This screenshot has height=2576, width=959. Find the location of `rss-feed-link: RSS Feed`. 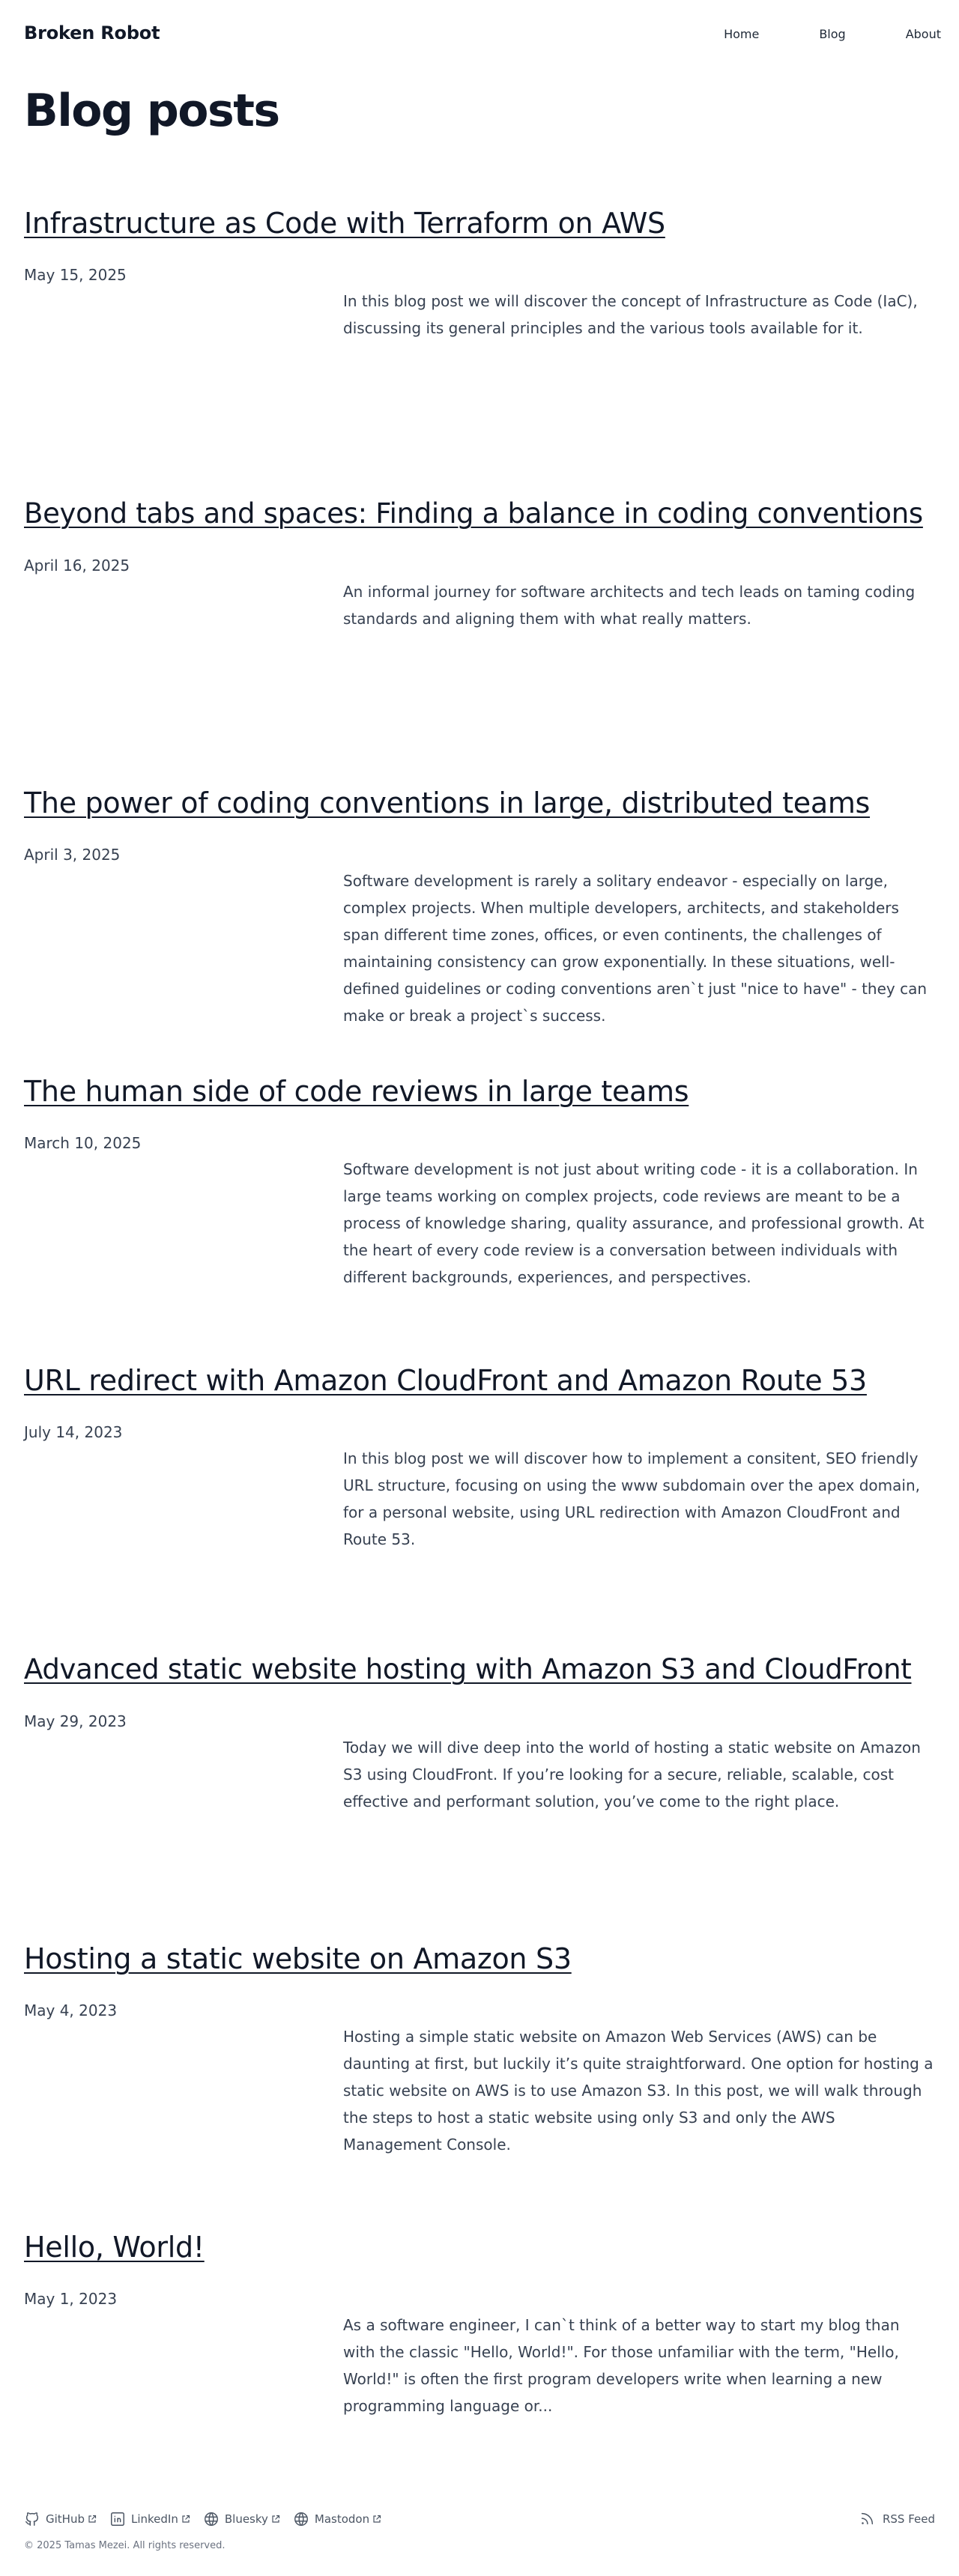

rss-feed-link: RSS Feed is located at coordinates (897, 2519).